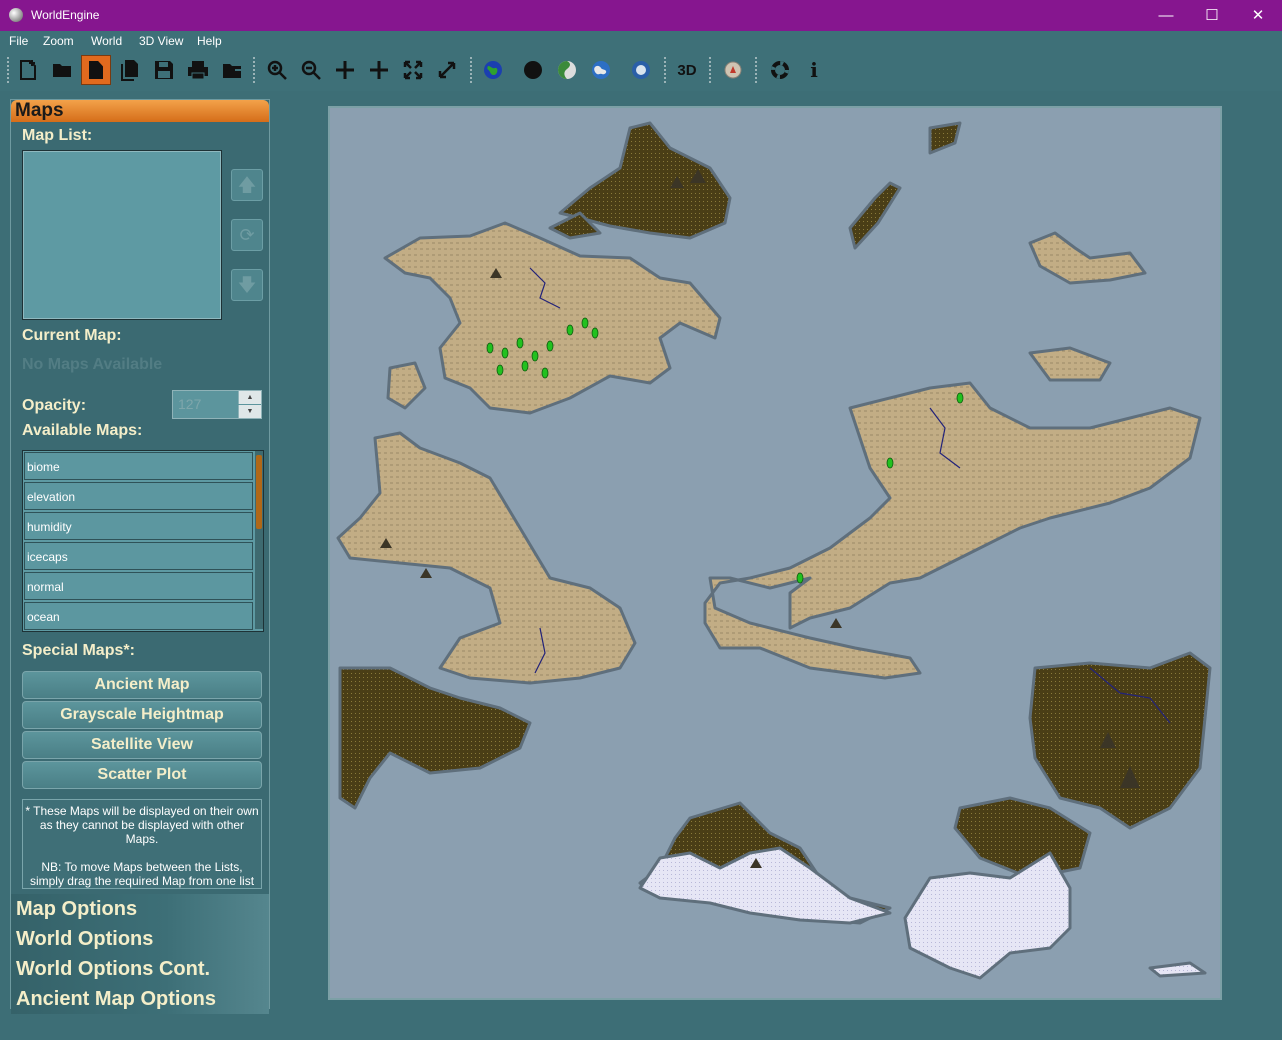  Describe the element at coordinates (116, 999) in the screenshot. I see `section-label: Ancient Map Options` at that location.